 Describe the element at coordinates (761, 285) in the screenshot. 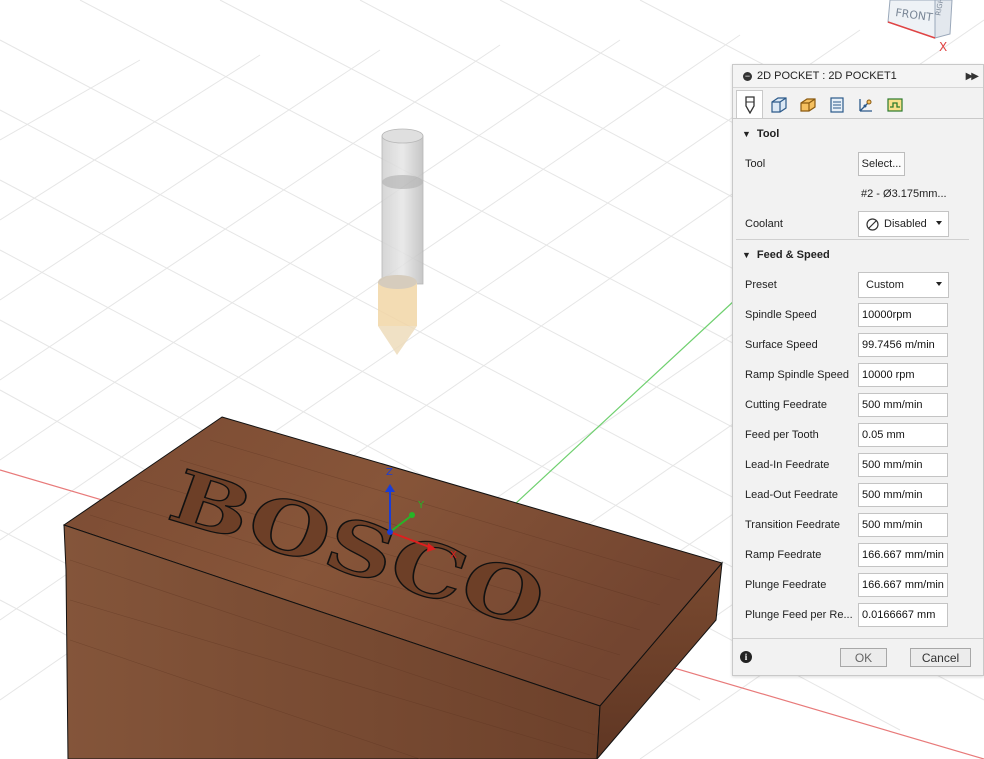

I see `preset-label: Preset` at that location.